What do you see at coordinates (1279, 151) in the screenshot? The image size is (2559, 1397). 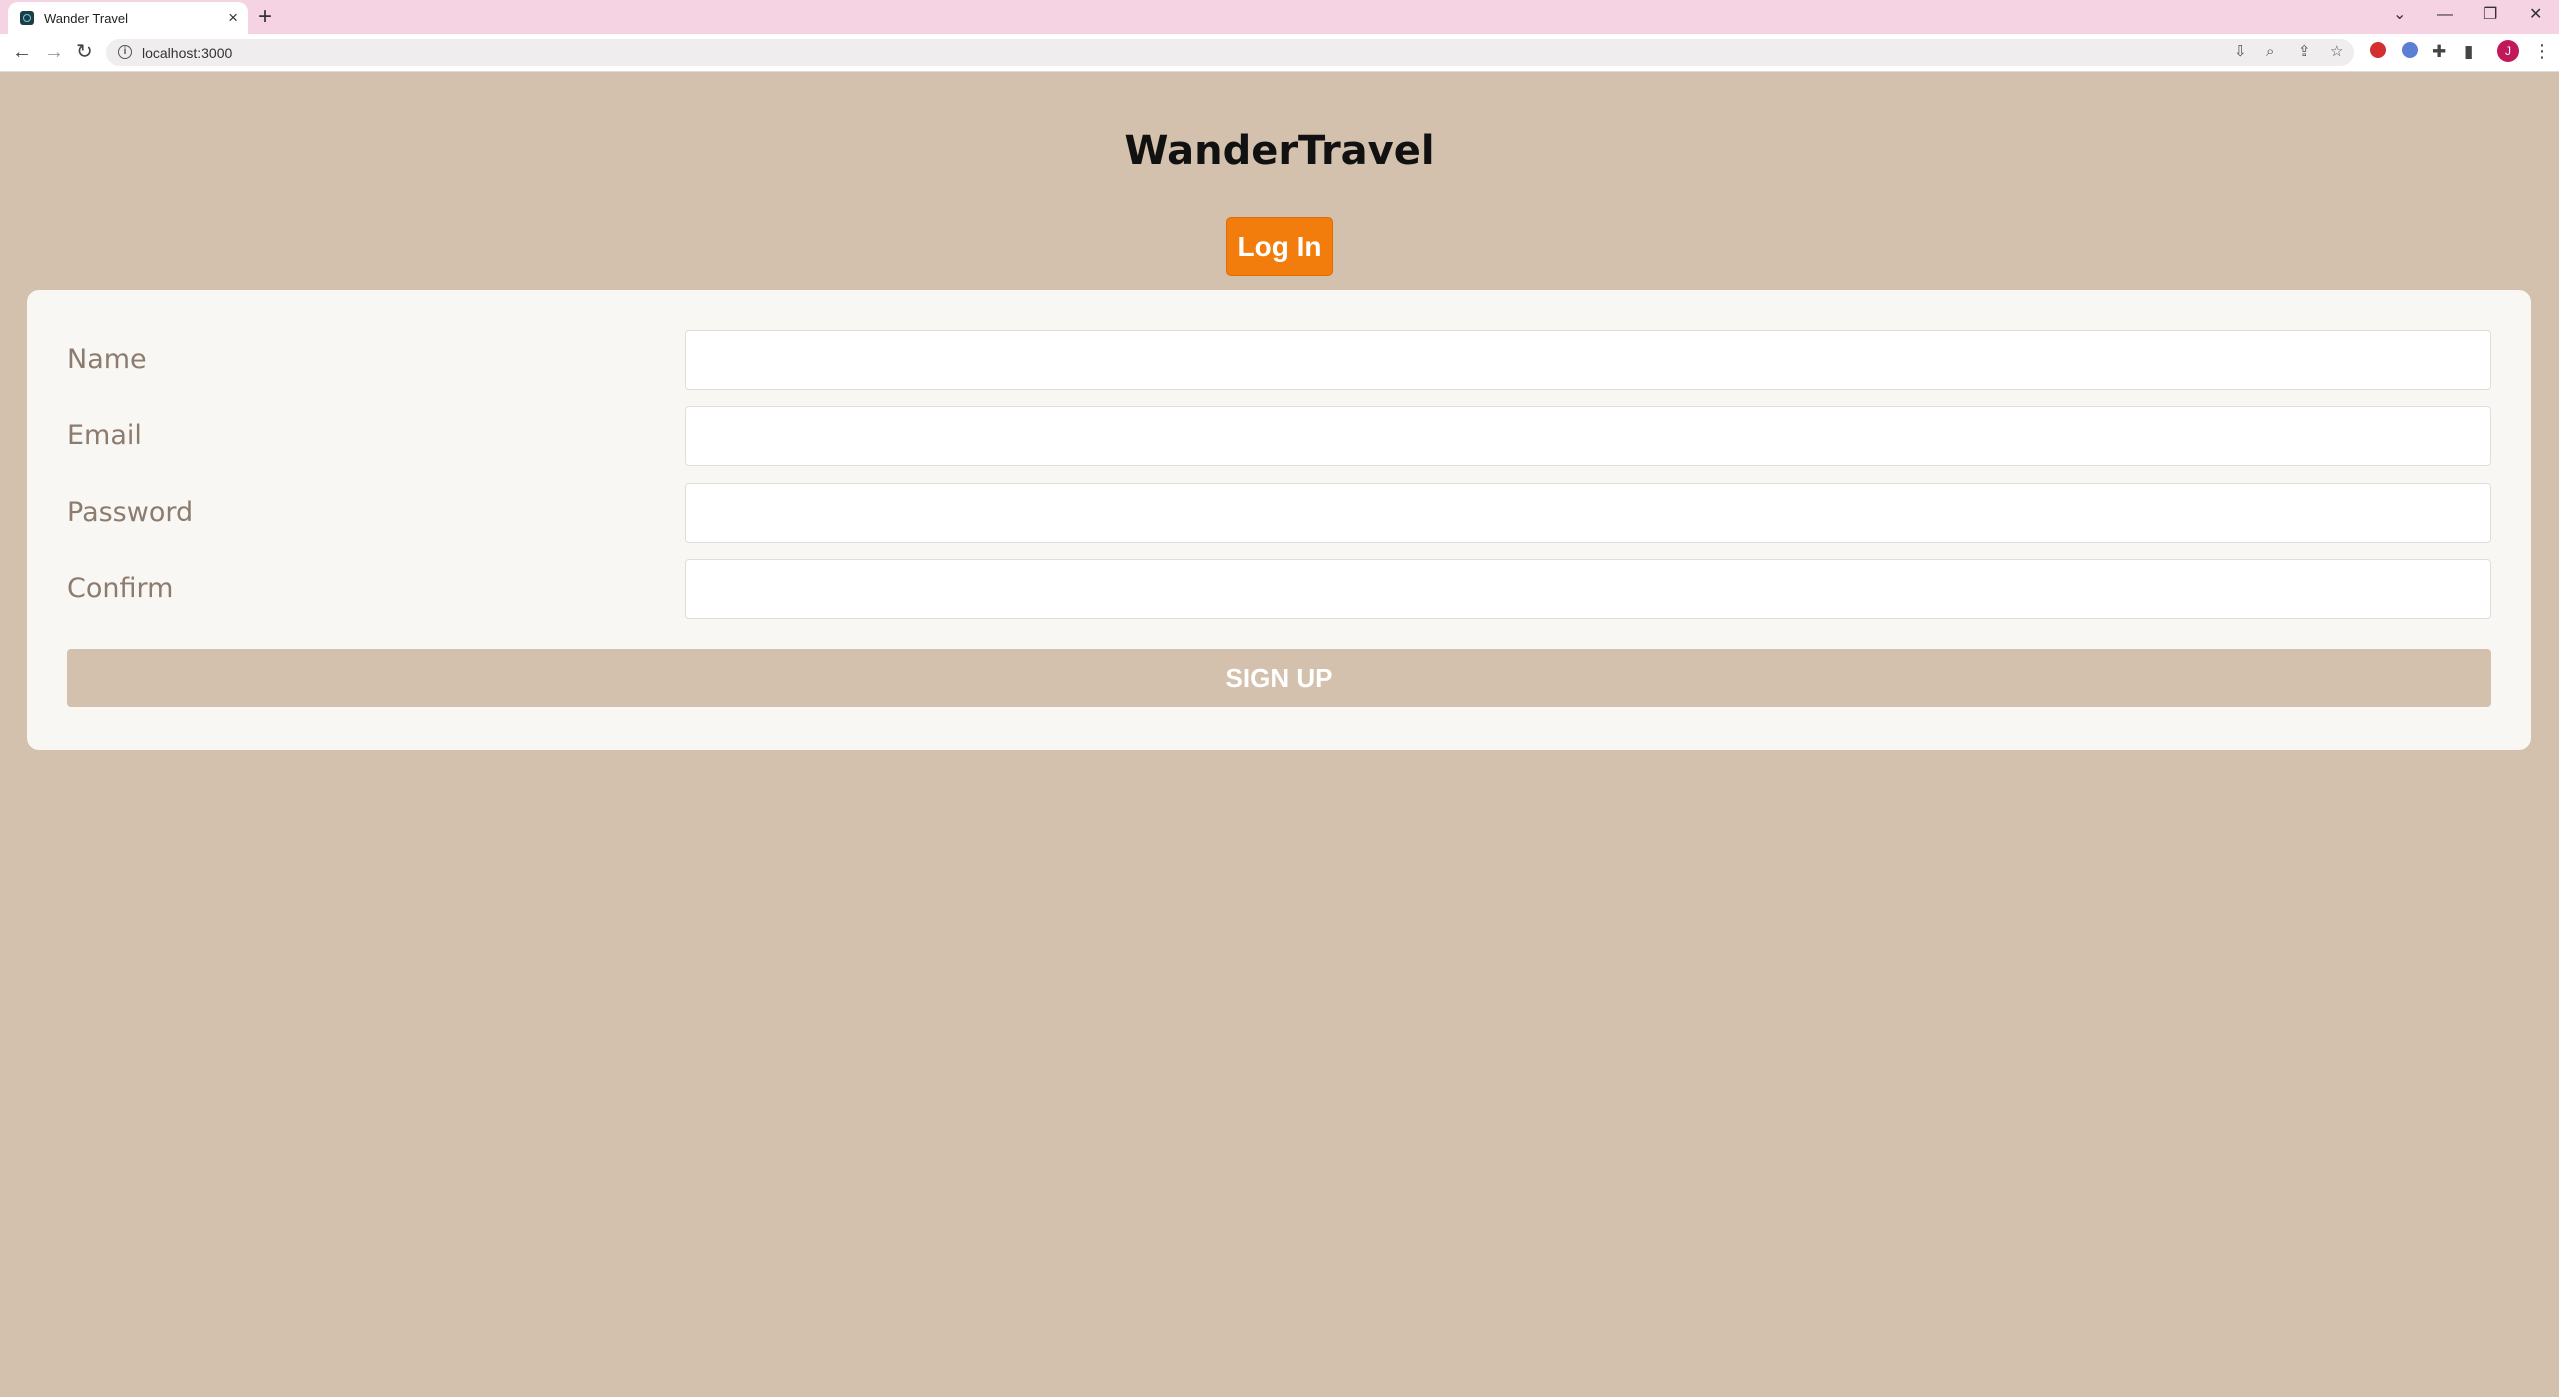 I see `page-title: WanderTravel` at bounding box center [1279, 151].